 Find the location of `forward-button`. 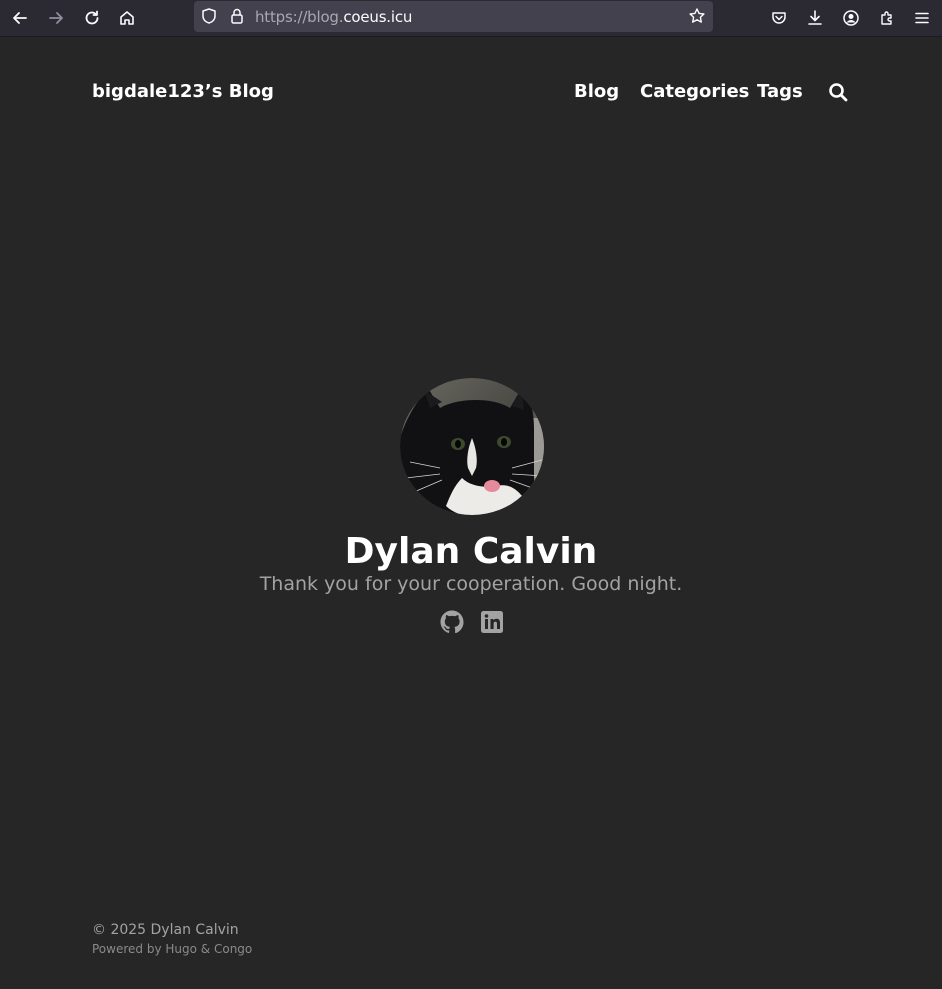

forward-button is located at coordinates (56, 18).